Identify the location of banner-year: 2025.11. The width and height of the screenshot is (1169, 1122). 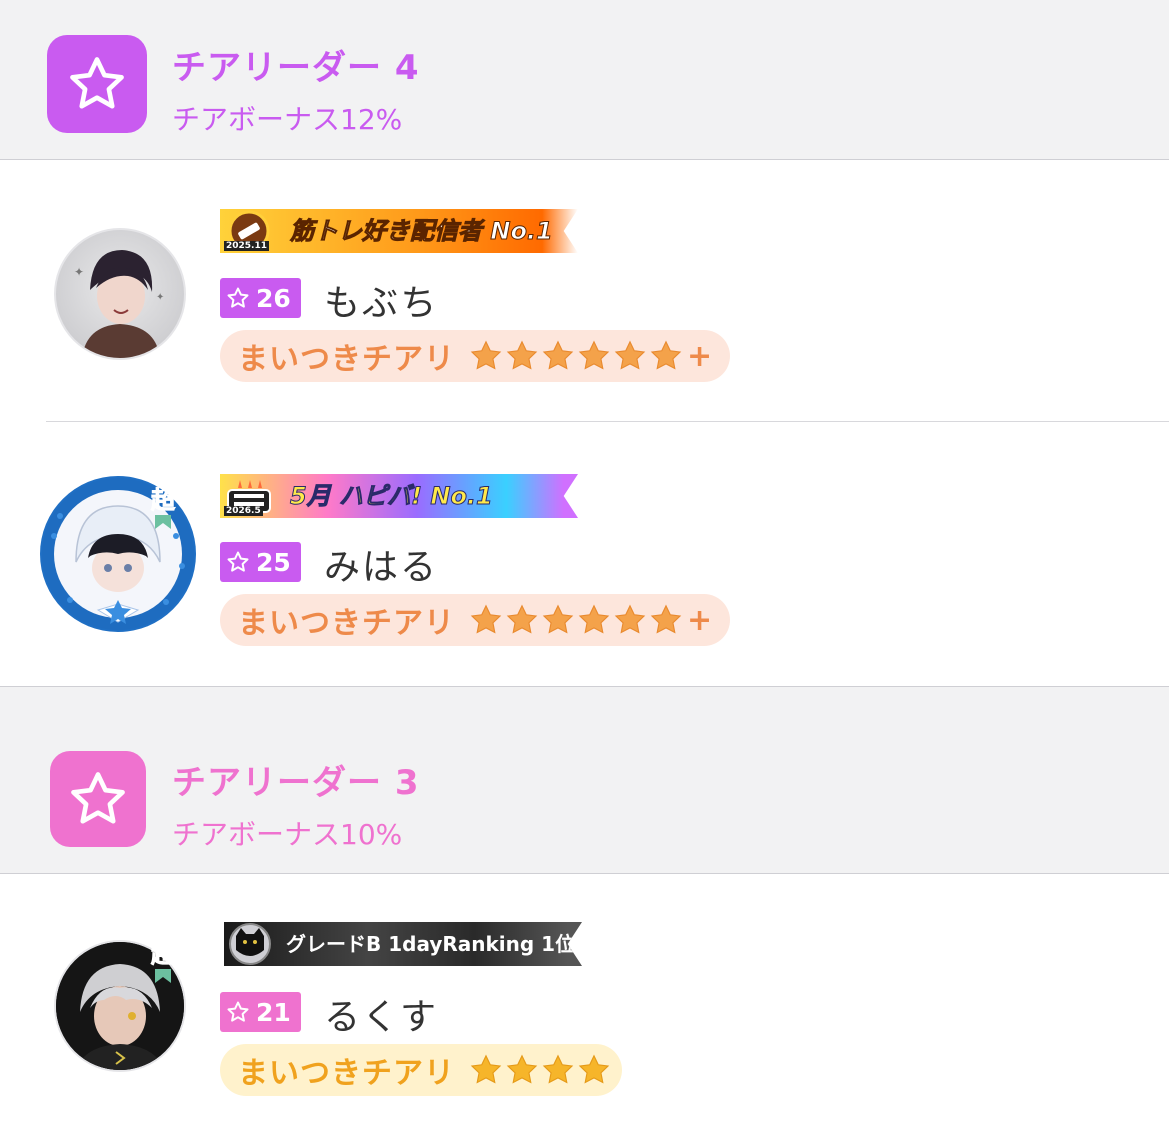
(246, 246).